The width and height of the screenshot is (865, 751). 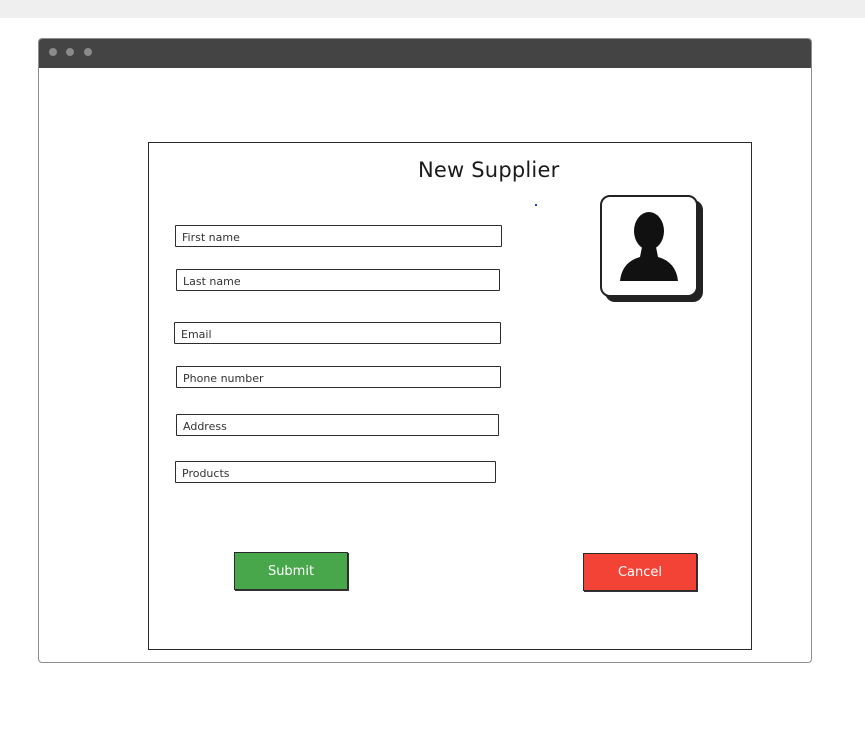 What do you see at coordinates (70, 52) in the screenshot?
I see `window-dot-minimize` at bounding box center [70, 52].